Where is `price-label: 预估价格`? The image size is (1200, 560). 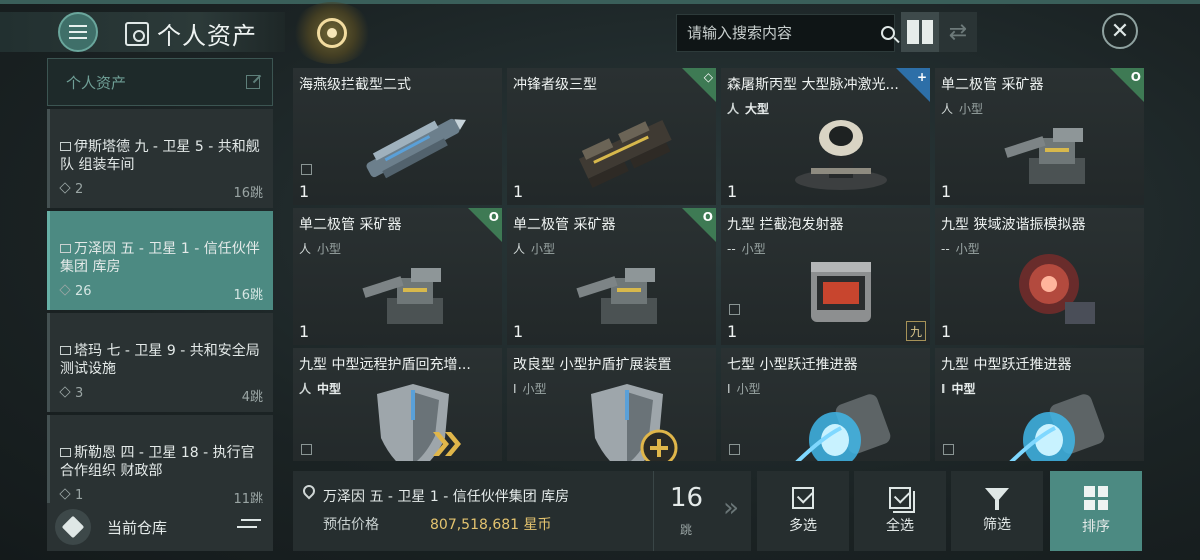
price-label: 预估价格 is located at coordinates (351, 525).